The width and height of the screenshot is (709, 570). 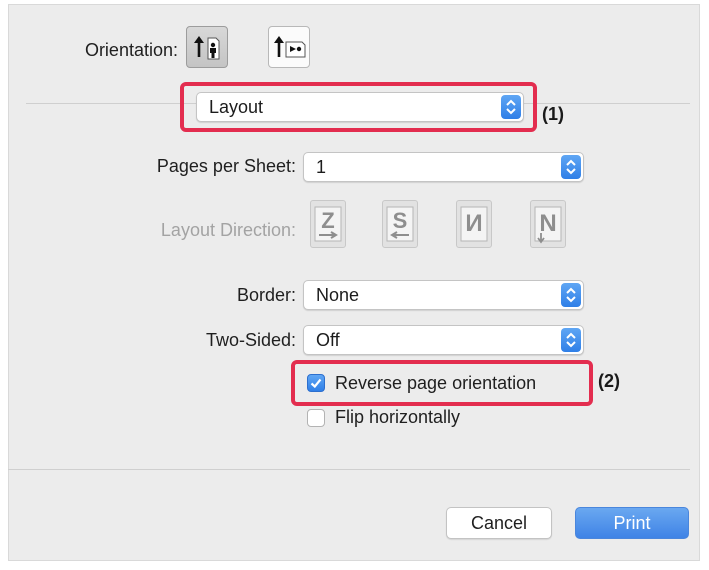 I want to click on portrait-orientation-icon, so click(x=207, y=48).